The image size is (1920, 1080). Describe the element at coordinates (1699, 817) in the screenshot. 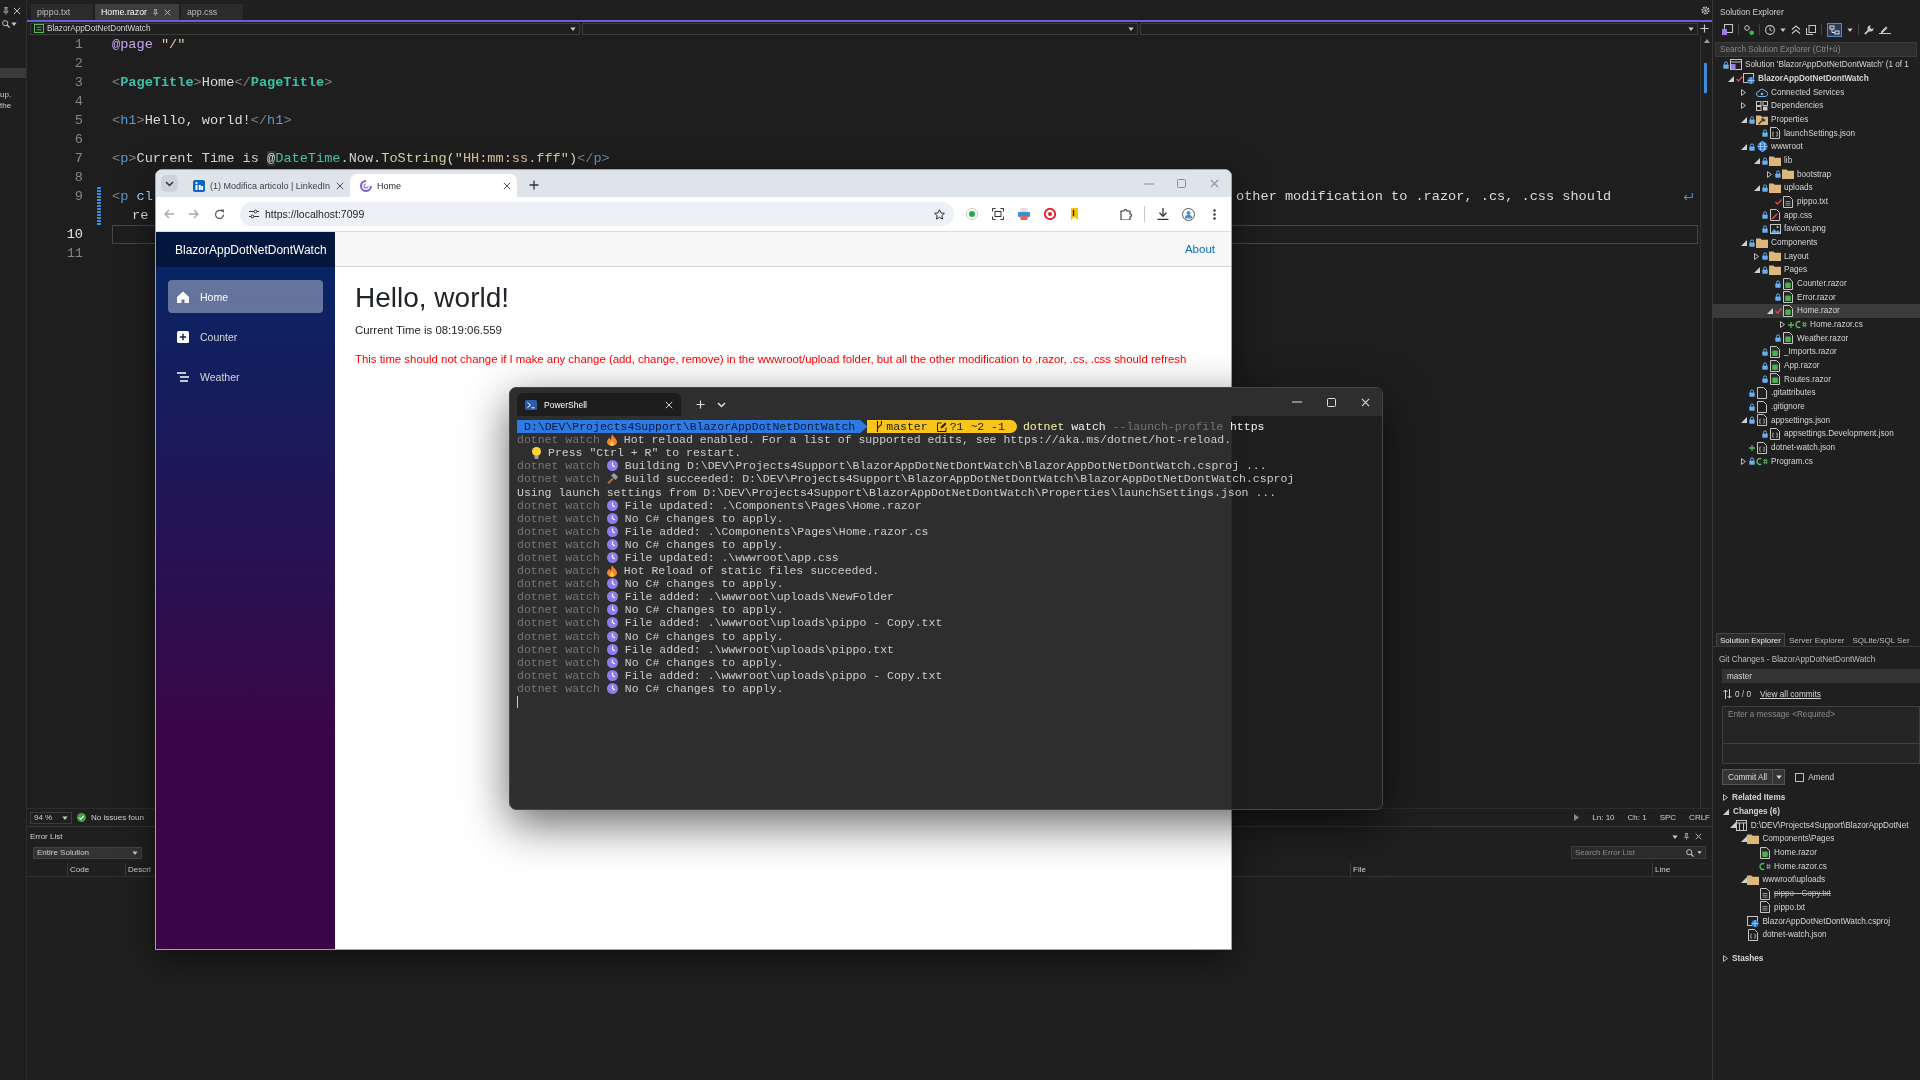

I see `line-ending-indicator: CRLF` at that location.